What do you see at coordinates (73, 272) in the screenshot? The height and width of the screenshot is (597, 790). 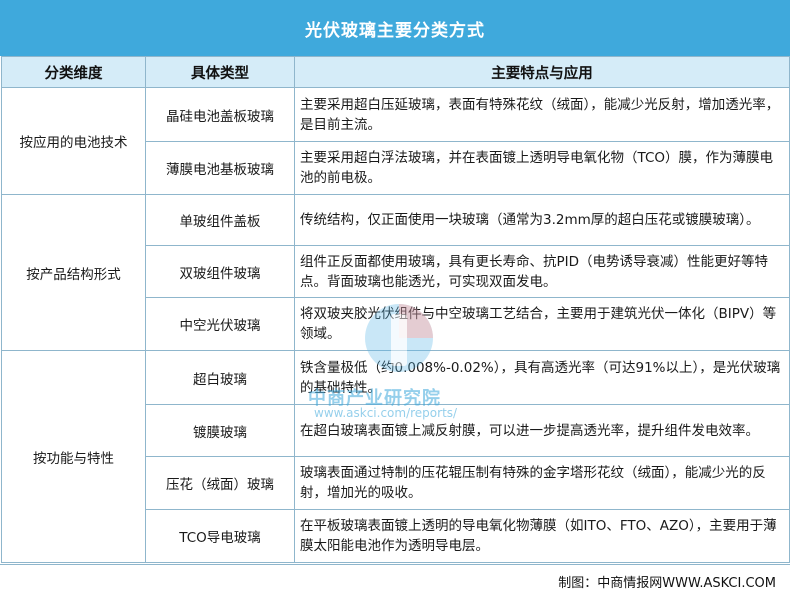 I see `dimension-cell: 按产品结构形式` at bounding box center [73, 272].